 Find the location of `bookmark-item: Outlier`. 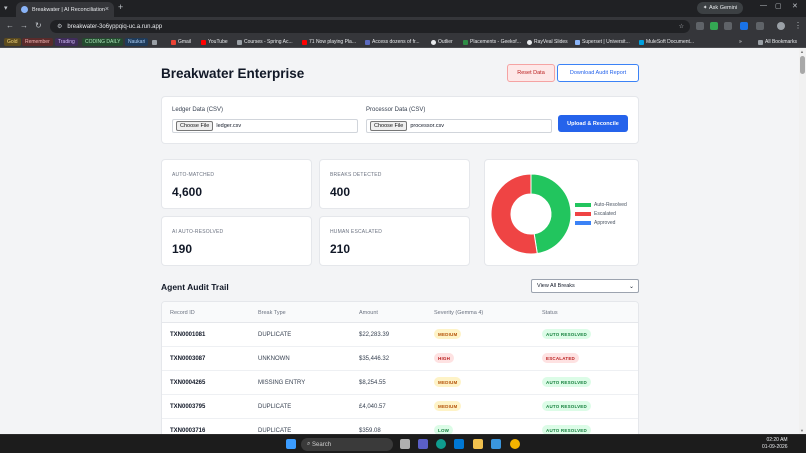

bookmark-item: Outlier is located at coordinates (445, 42).